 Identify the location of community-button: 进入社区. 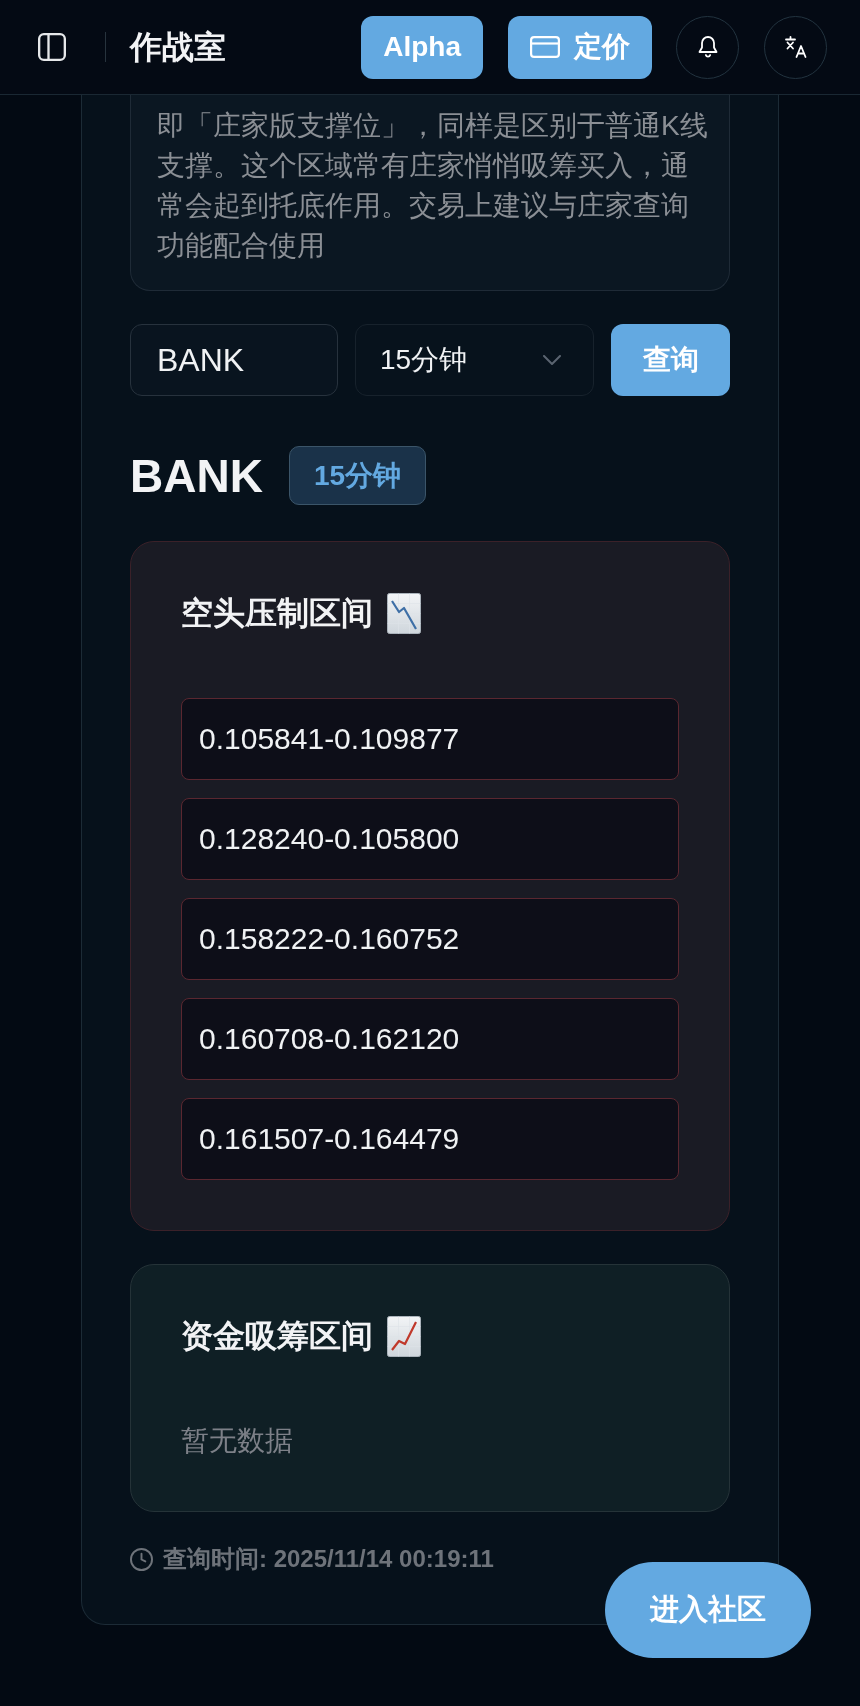
(708, 1610).